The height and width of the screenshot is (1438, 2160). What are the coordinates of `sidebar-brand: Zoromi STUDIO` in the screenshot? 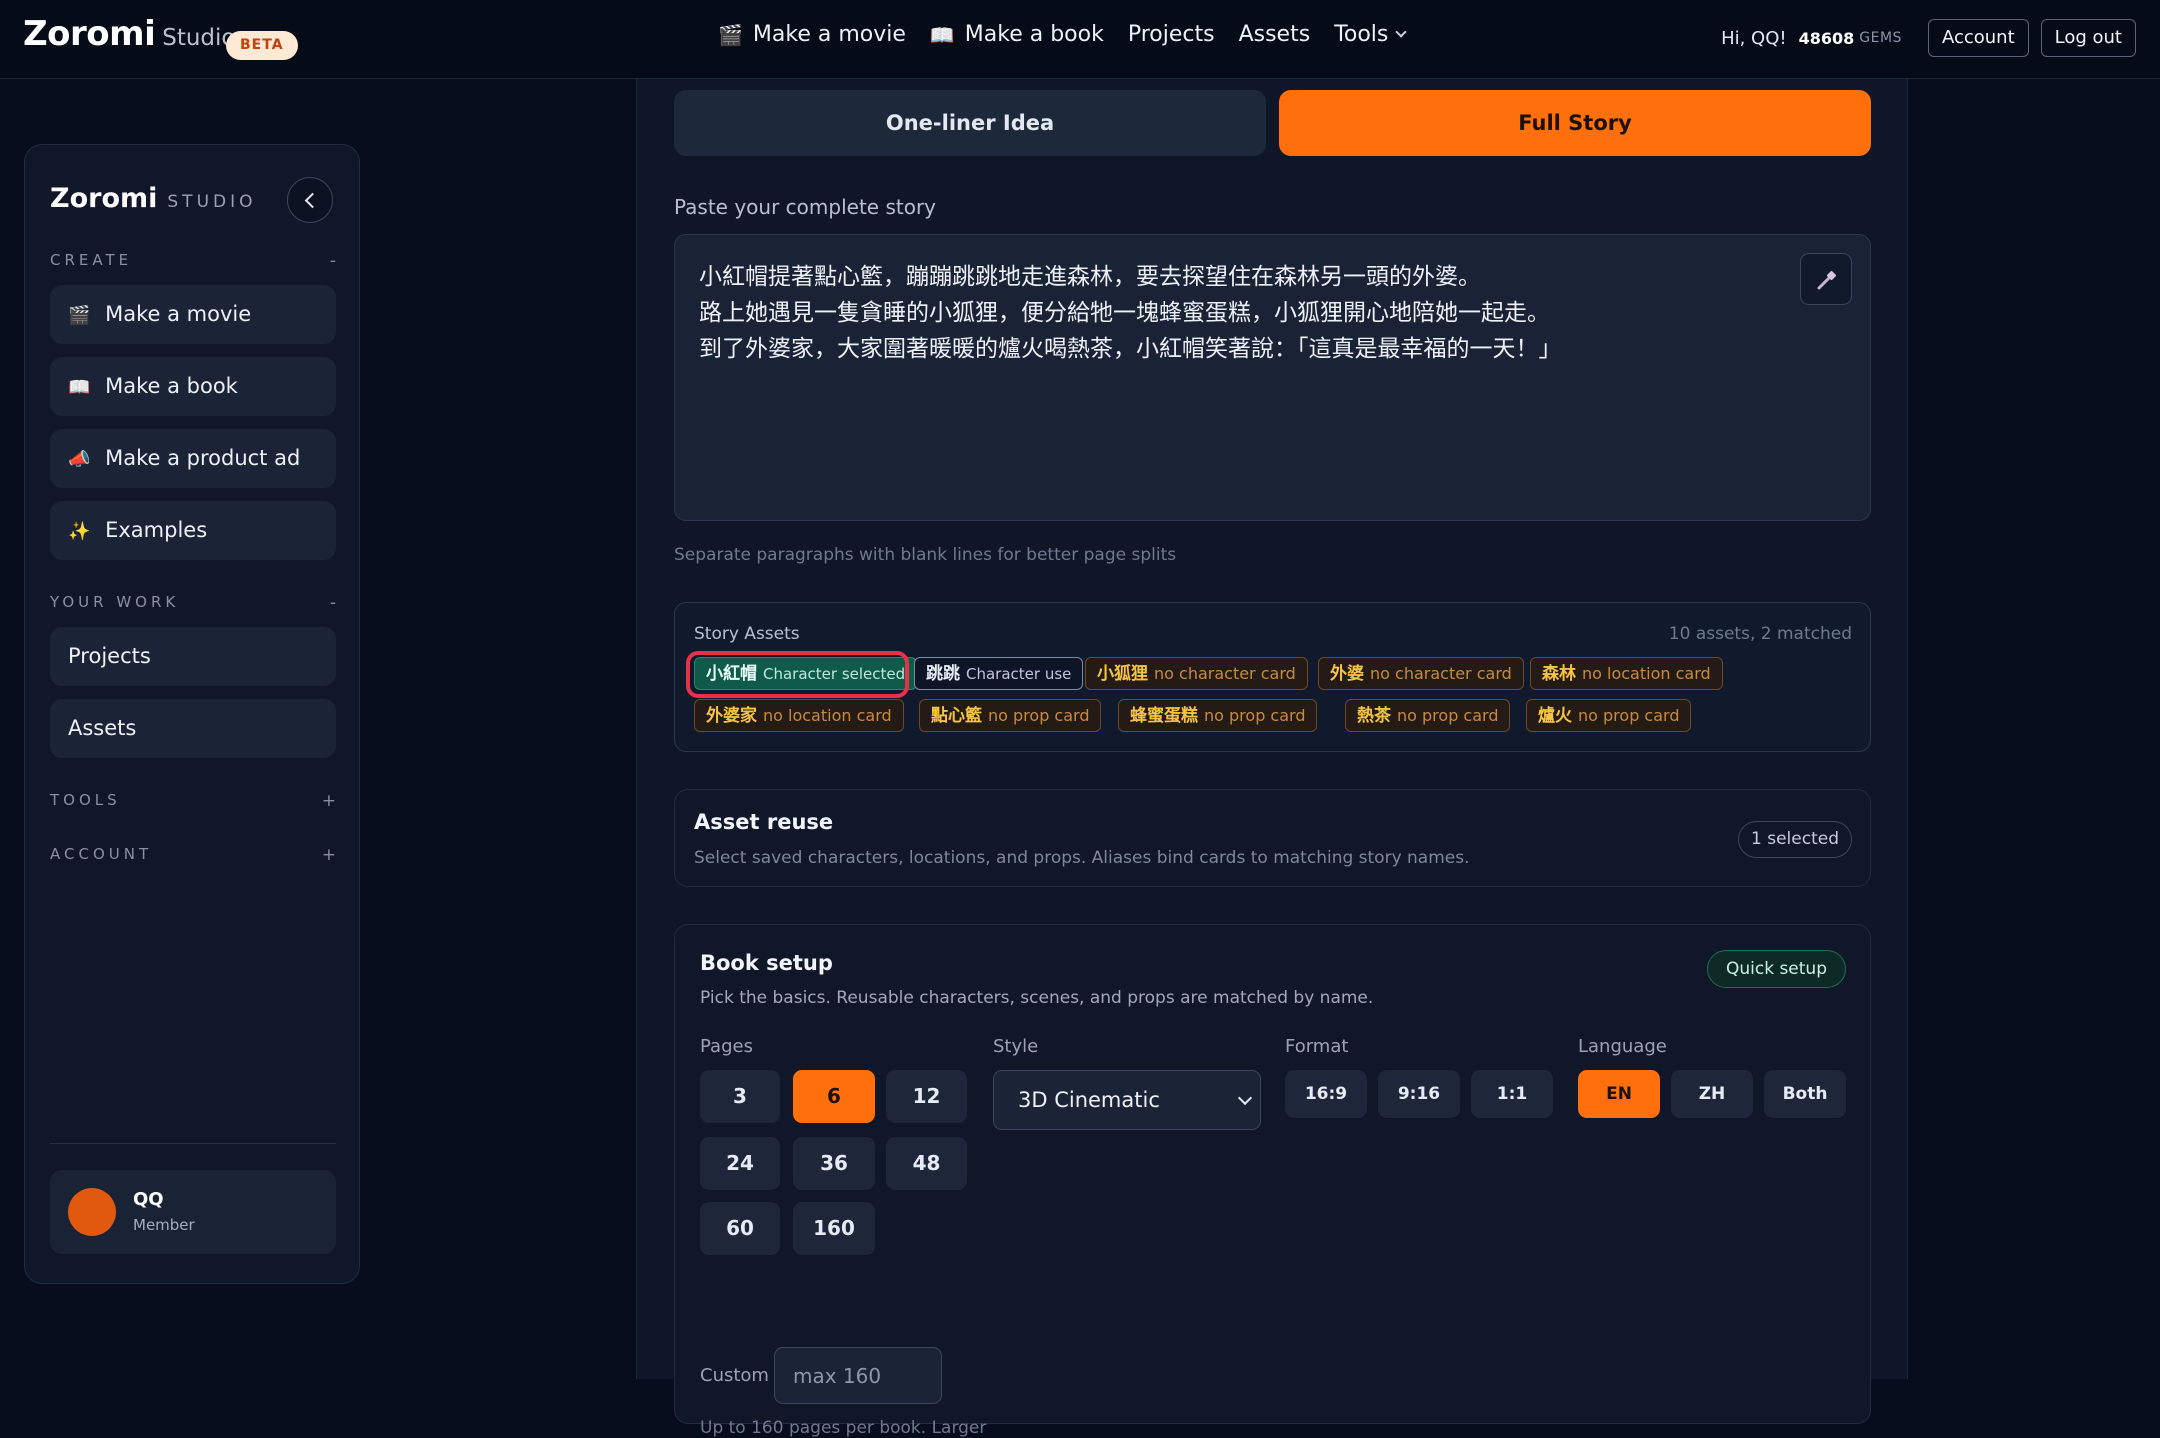 It's located at (153, 198).